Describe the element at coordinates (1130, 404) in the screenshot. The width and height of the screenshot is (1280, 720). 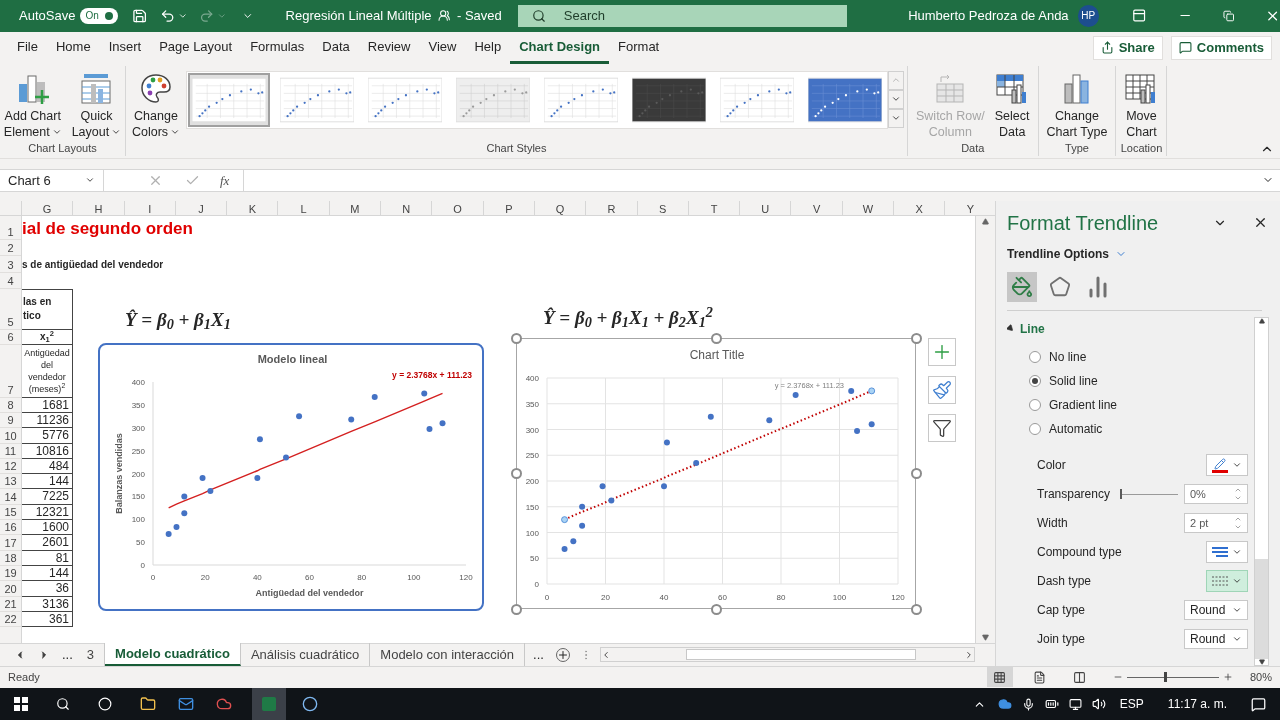
I see `radio-option: Gradient line` at that location.